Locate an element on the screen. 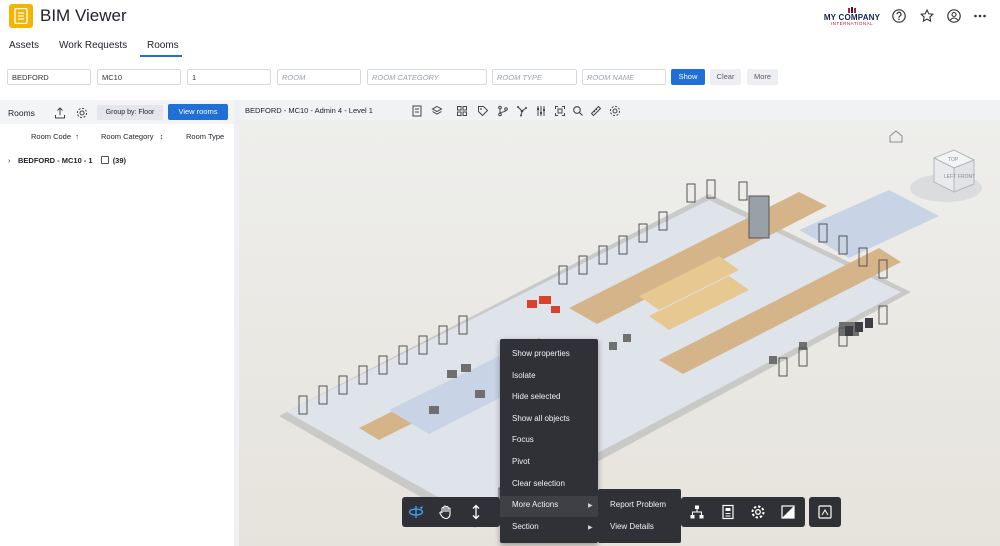  column-header-room-type: Room Type is located at coordinates (205, 136).